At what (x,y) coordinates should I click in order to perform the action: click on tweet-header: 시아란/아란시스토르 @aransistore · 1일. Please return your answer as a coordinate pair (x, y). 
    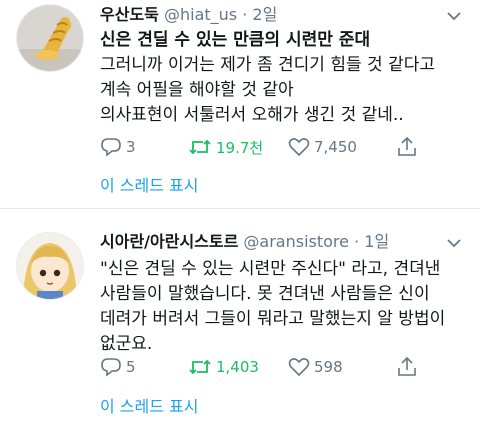
    Looking at the image, I should click on (270, 242).